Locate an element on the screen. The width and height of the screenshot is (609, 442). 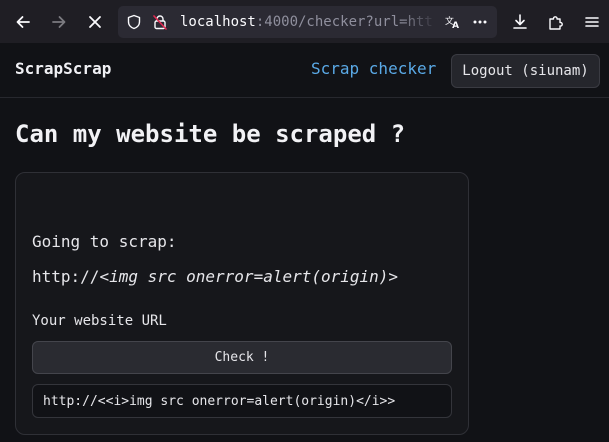
browser-toolbar: localhost:4000/checker?url=htt 文A is located at coordinates (304, 21).